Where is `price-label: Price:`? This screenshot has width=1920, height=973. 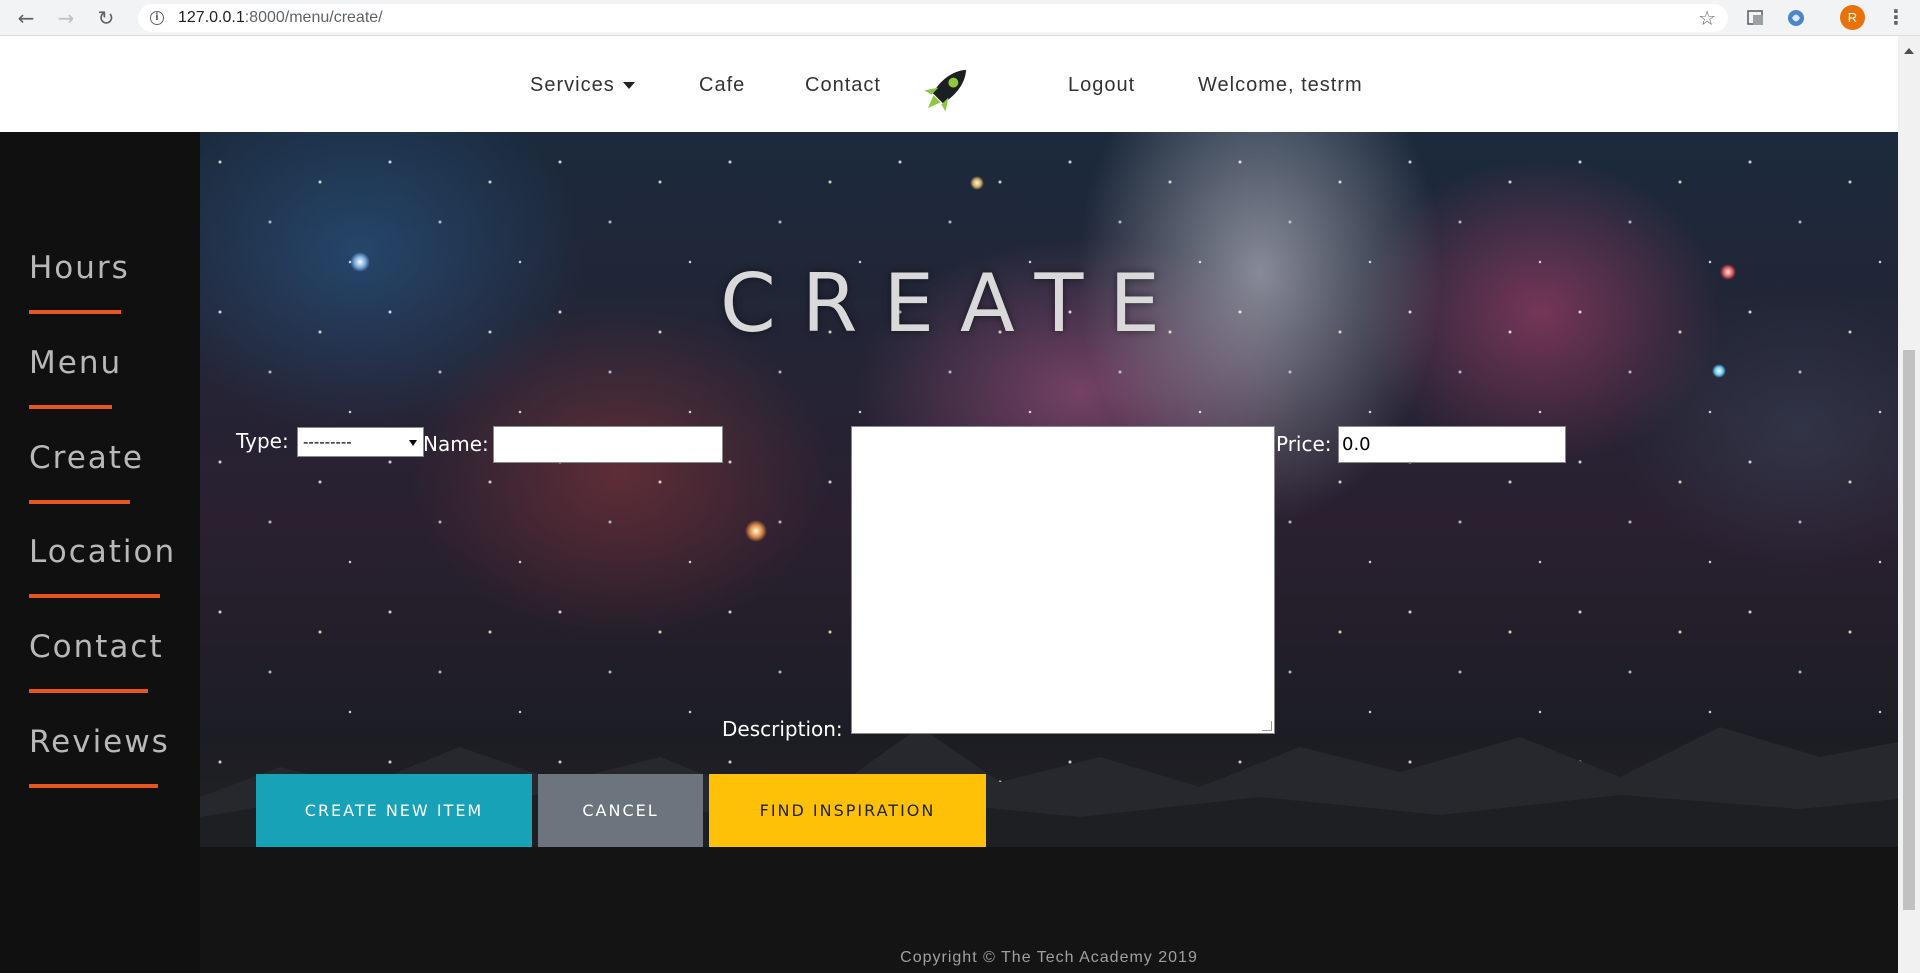 price-label: Price: is located at coordinates (1304, 444).